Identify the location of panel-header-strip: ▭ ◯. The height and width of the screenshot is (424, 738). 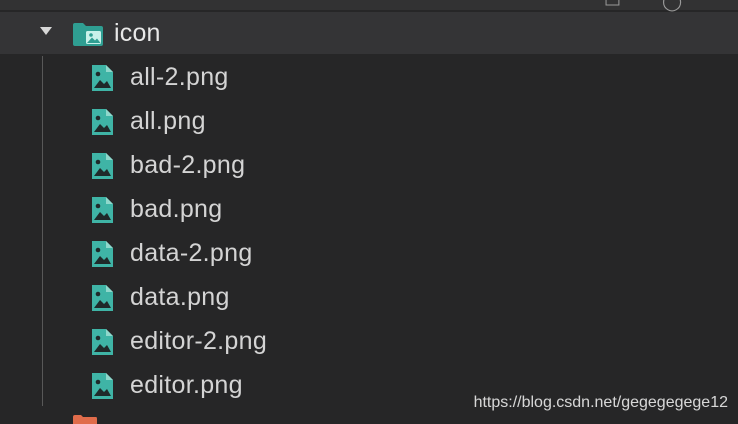
(369, 5).